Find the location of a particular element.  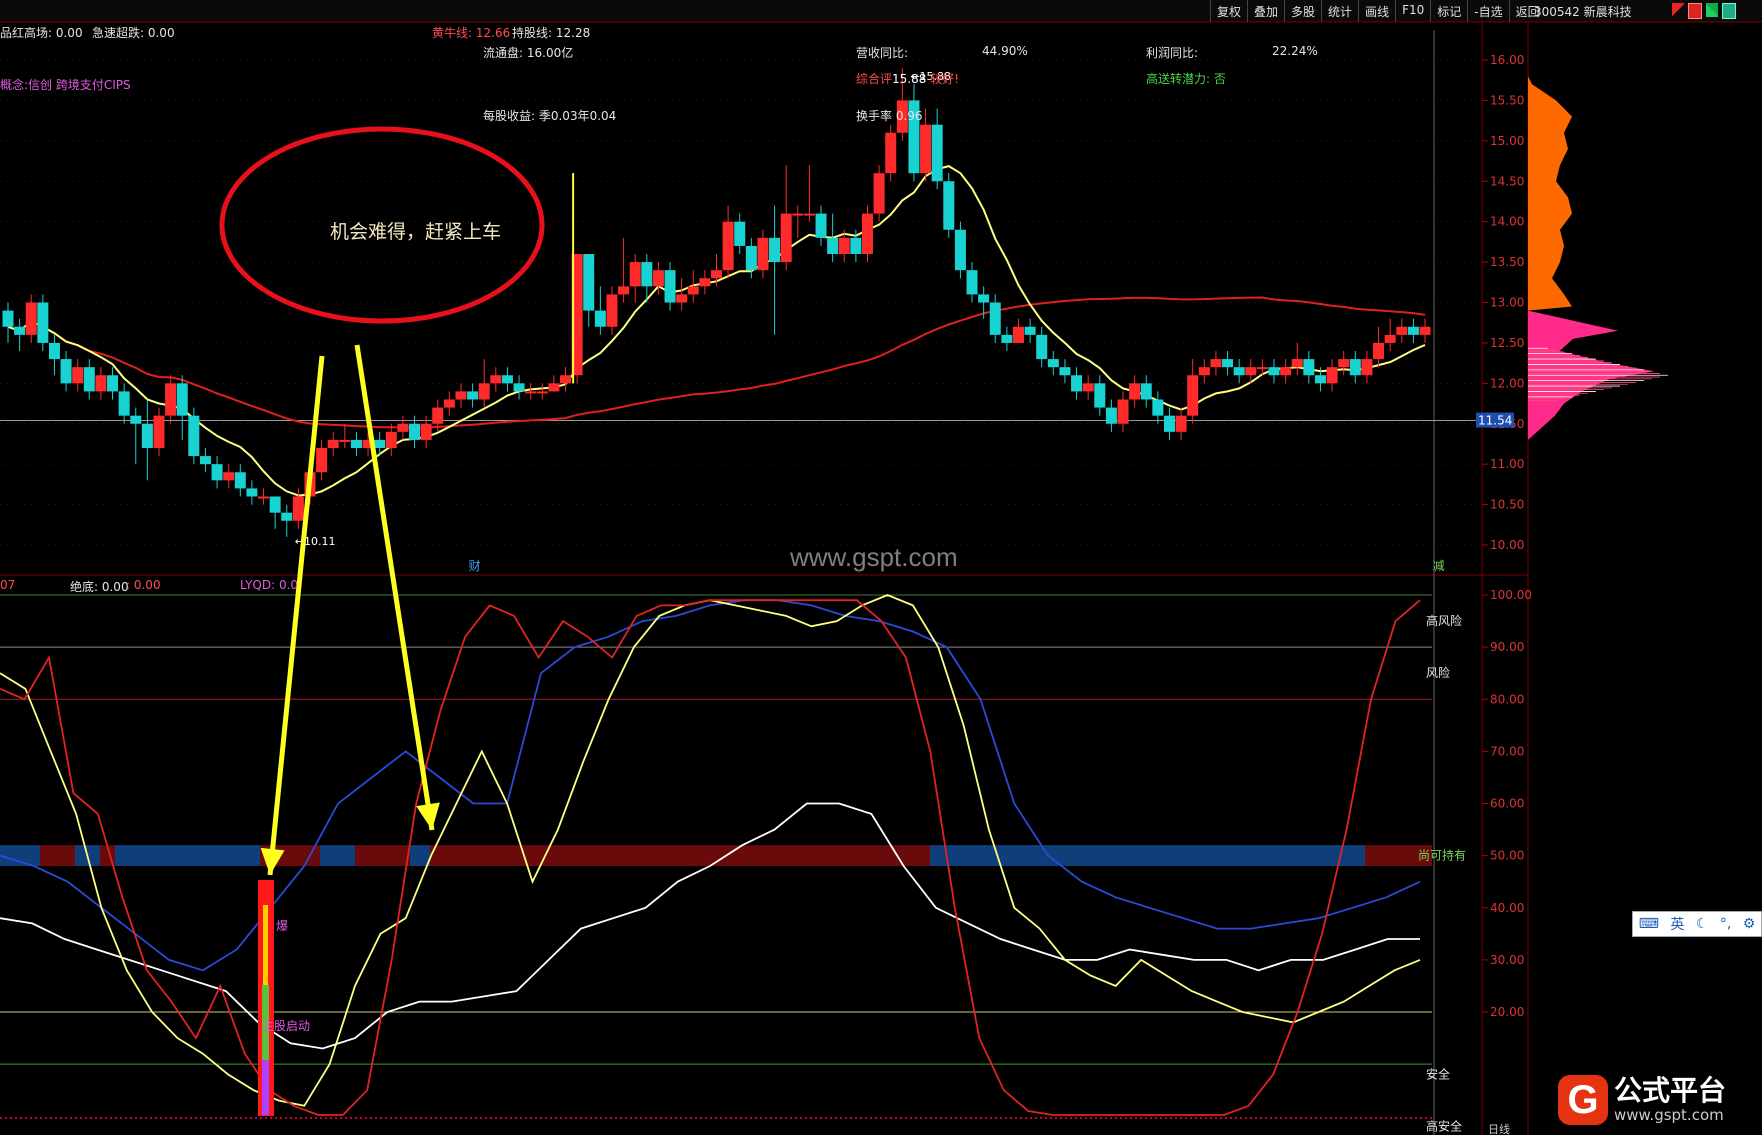

logo-glyph: G is located at coordinates (1583, 1100).